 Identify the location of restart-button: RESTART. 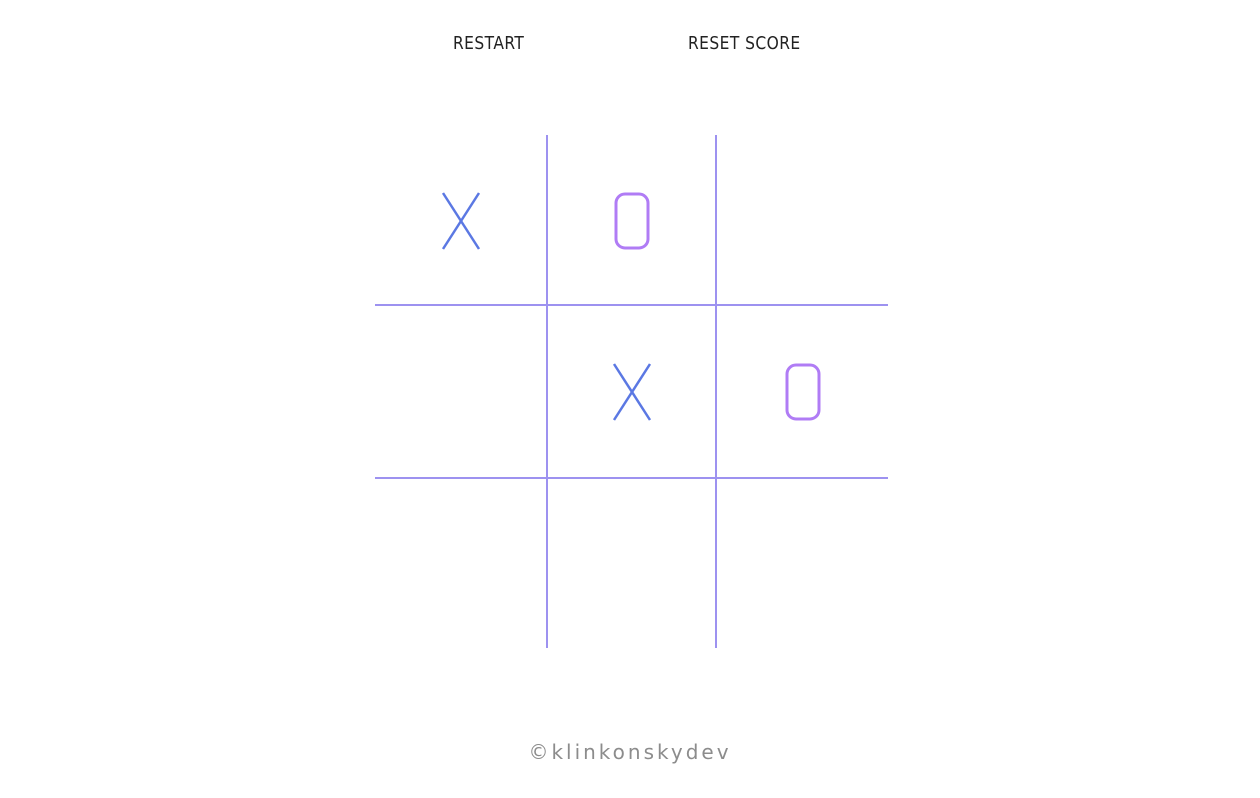
(488, 44).